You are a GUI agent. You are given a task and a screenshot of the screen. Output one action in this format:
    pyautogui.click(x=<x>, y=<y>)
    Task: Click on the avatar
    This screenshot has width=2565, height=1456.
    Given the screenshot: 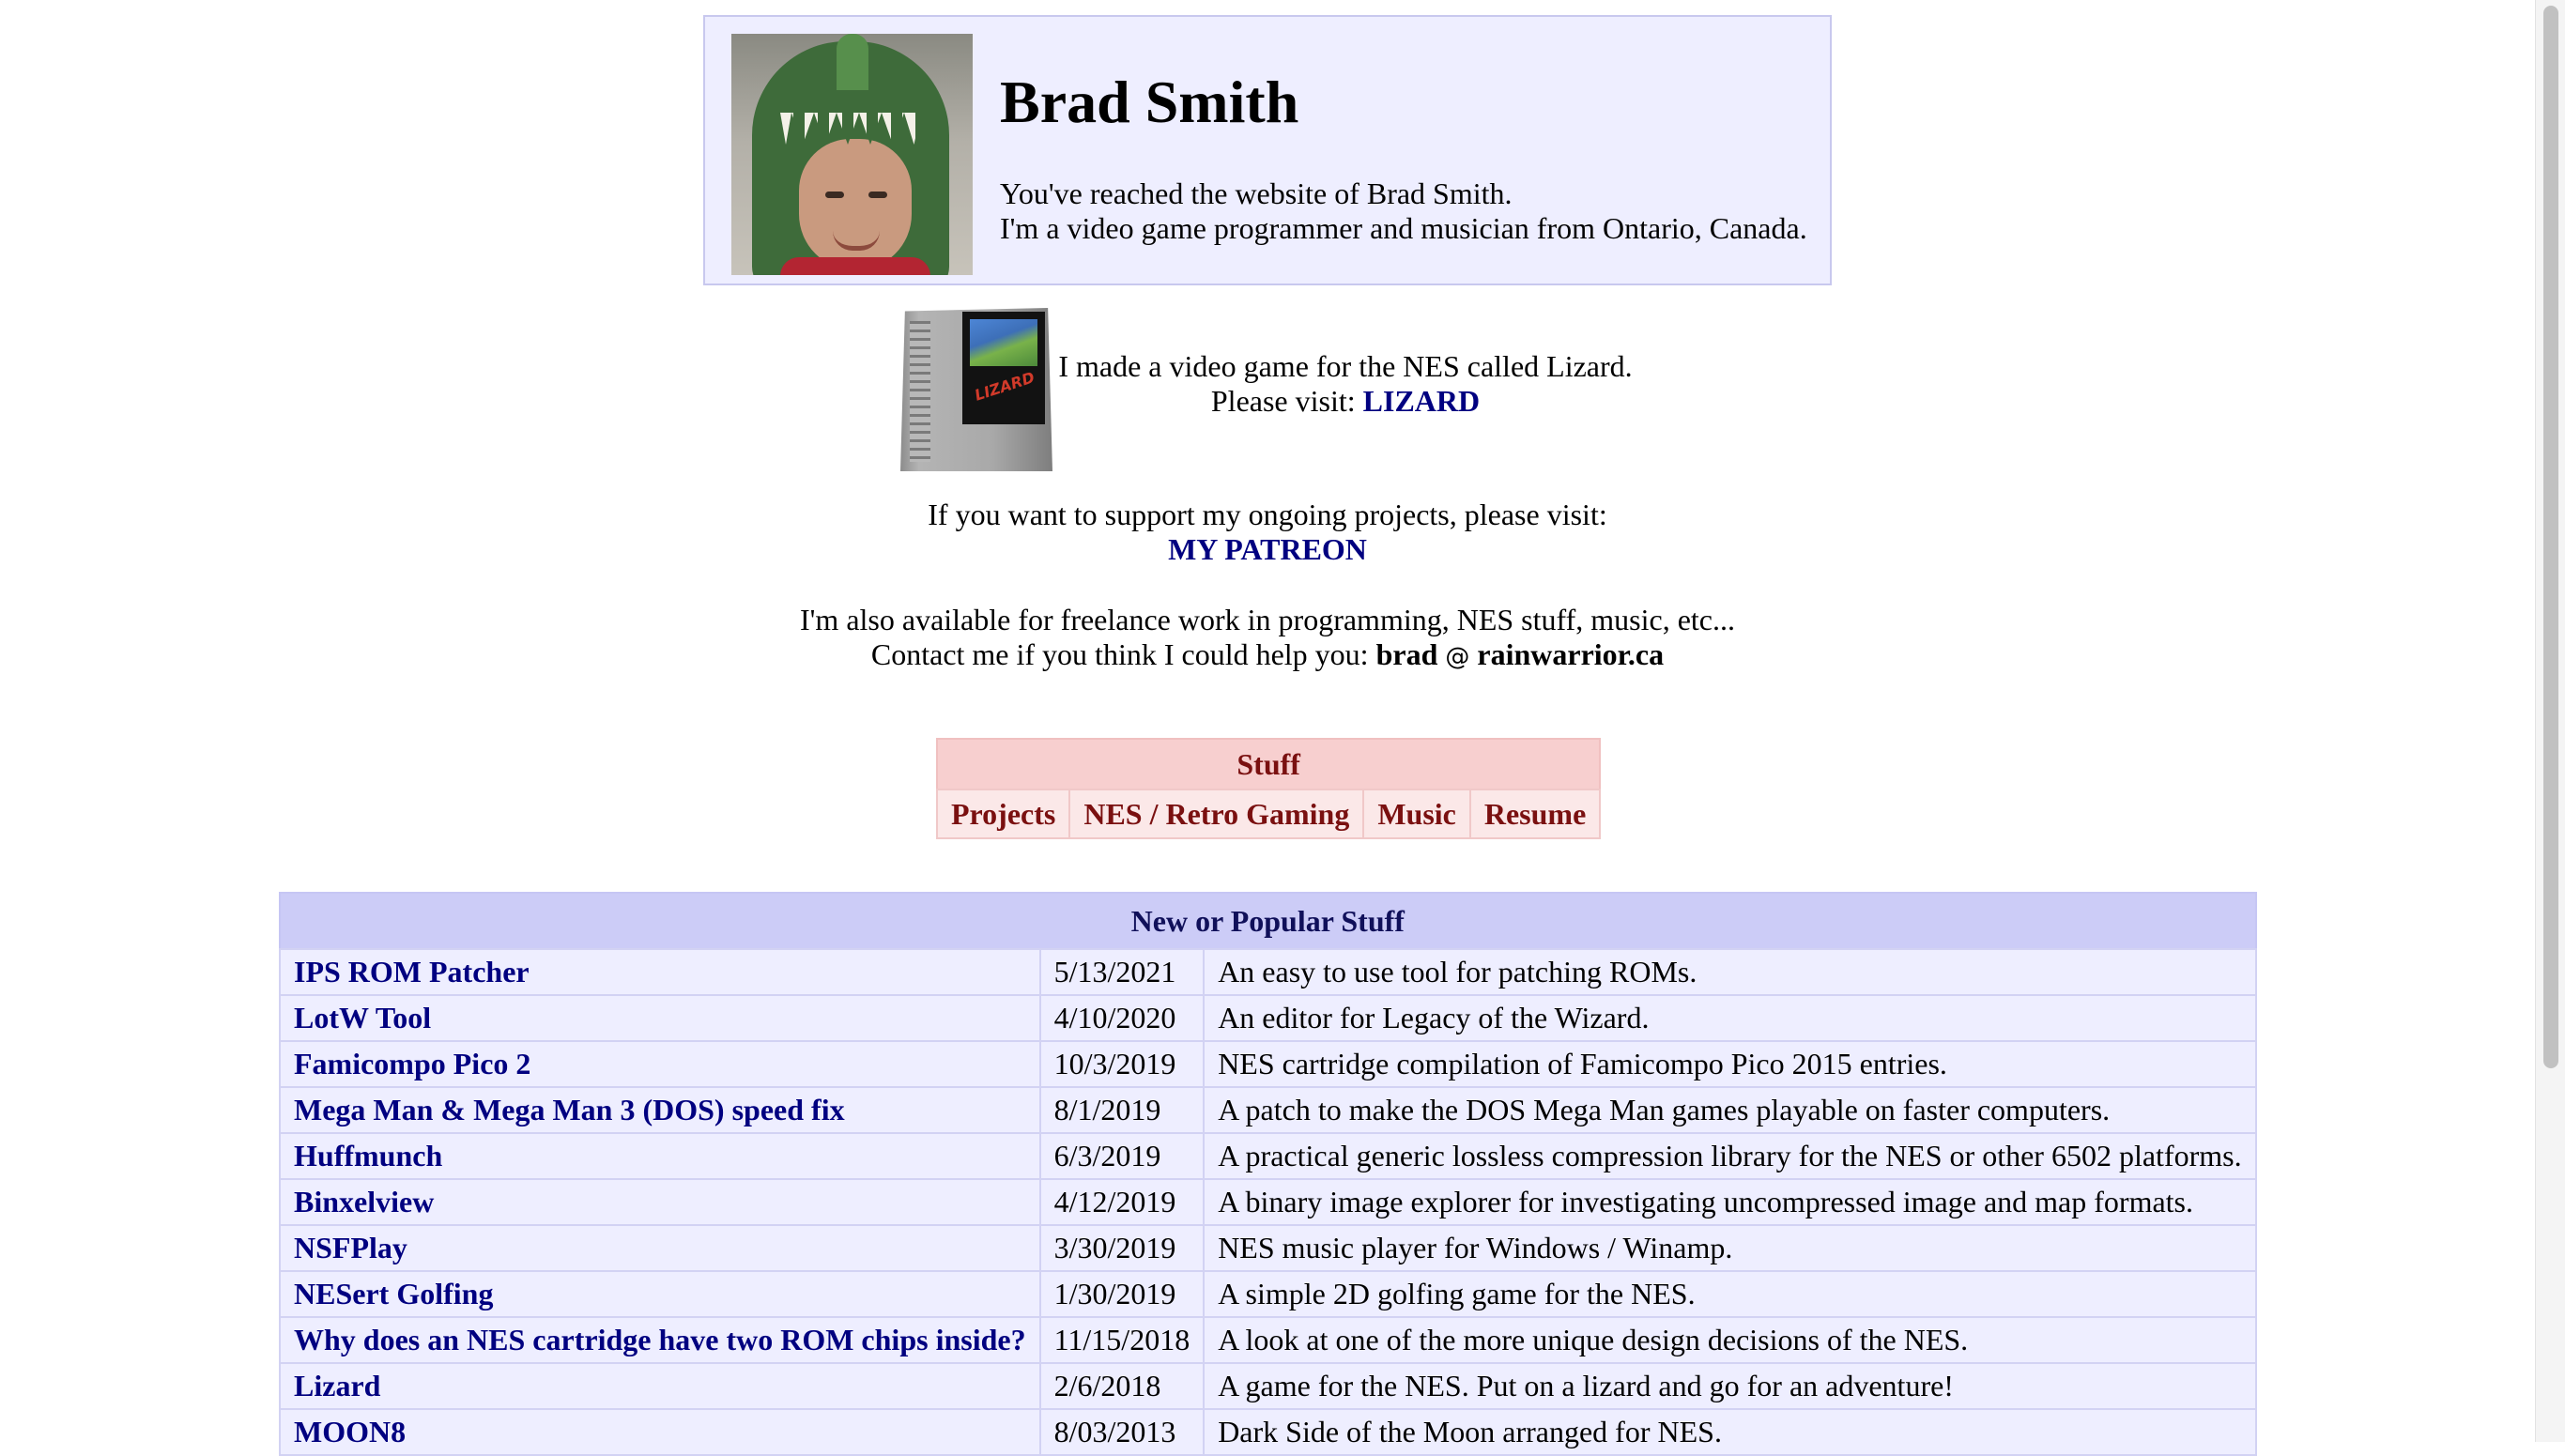 What is the action you would take?
    pyautogui.click(x=852, y=154)
    